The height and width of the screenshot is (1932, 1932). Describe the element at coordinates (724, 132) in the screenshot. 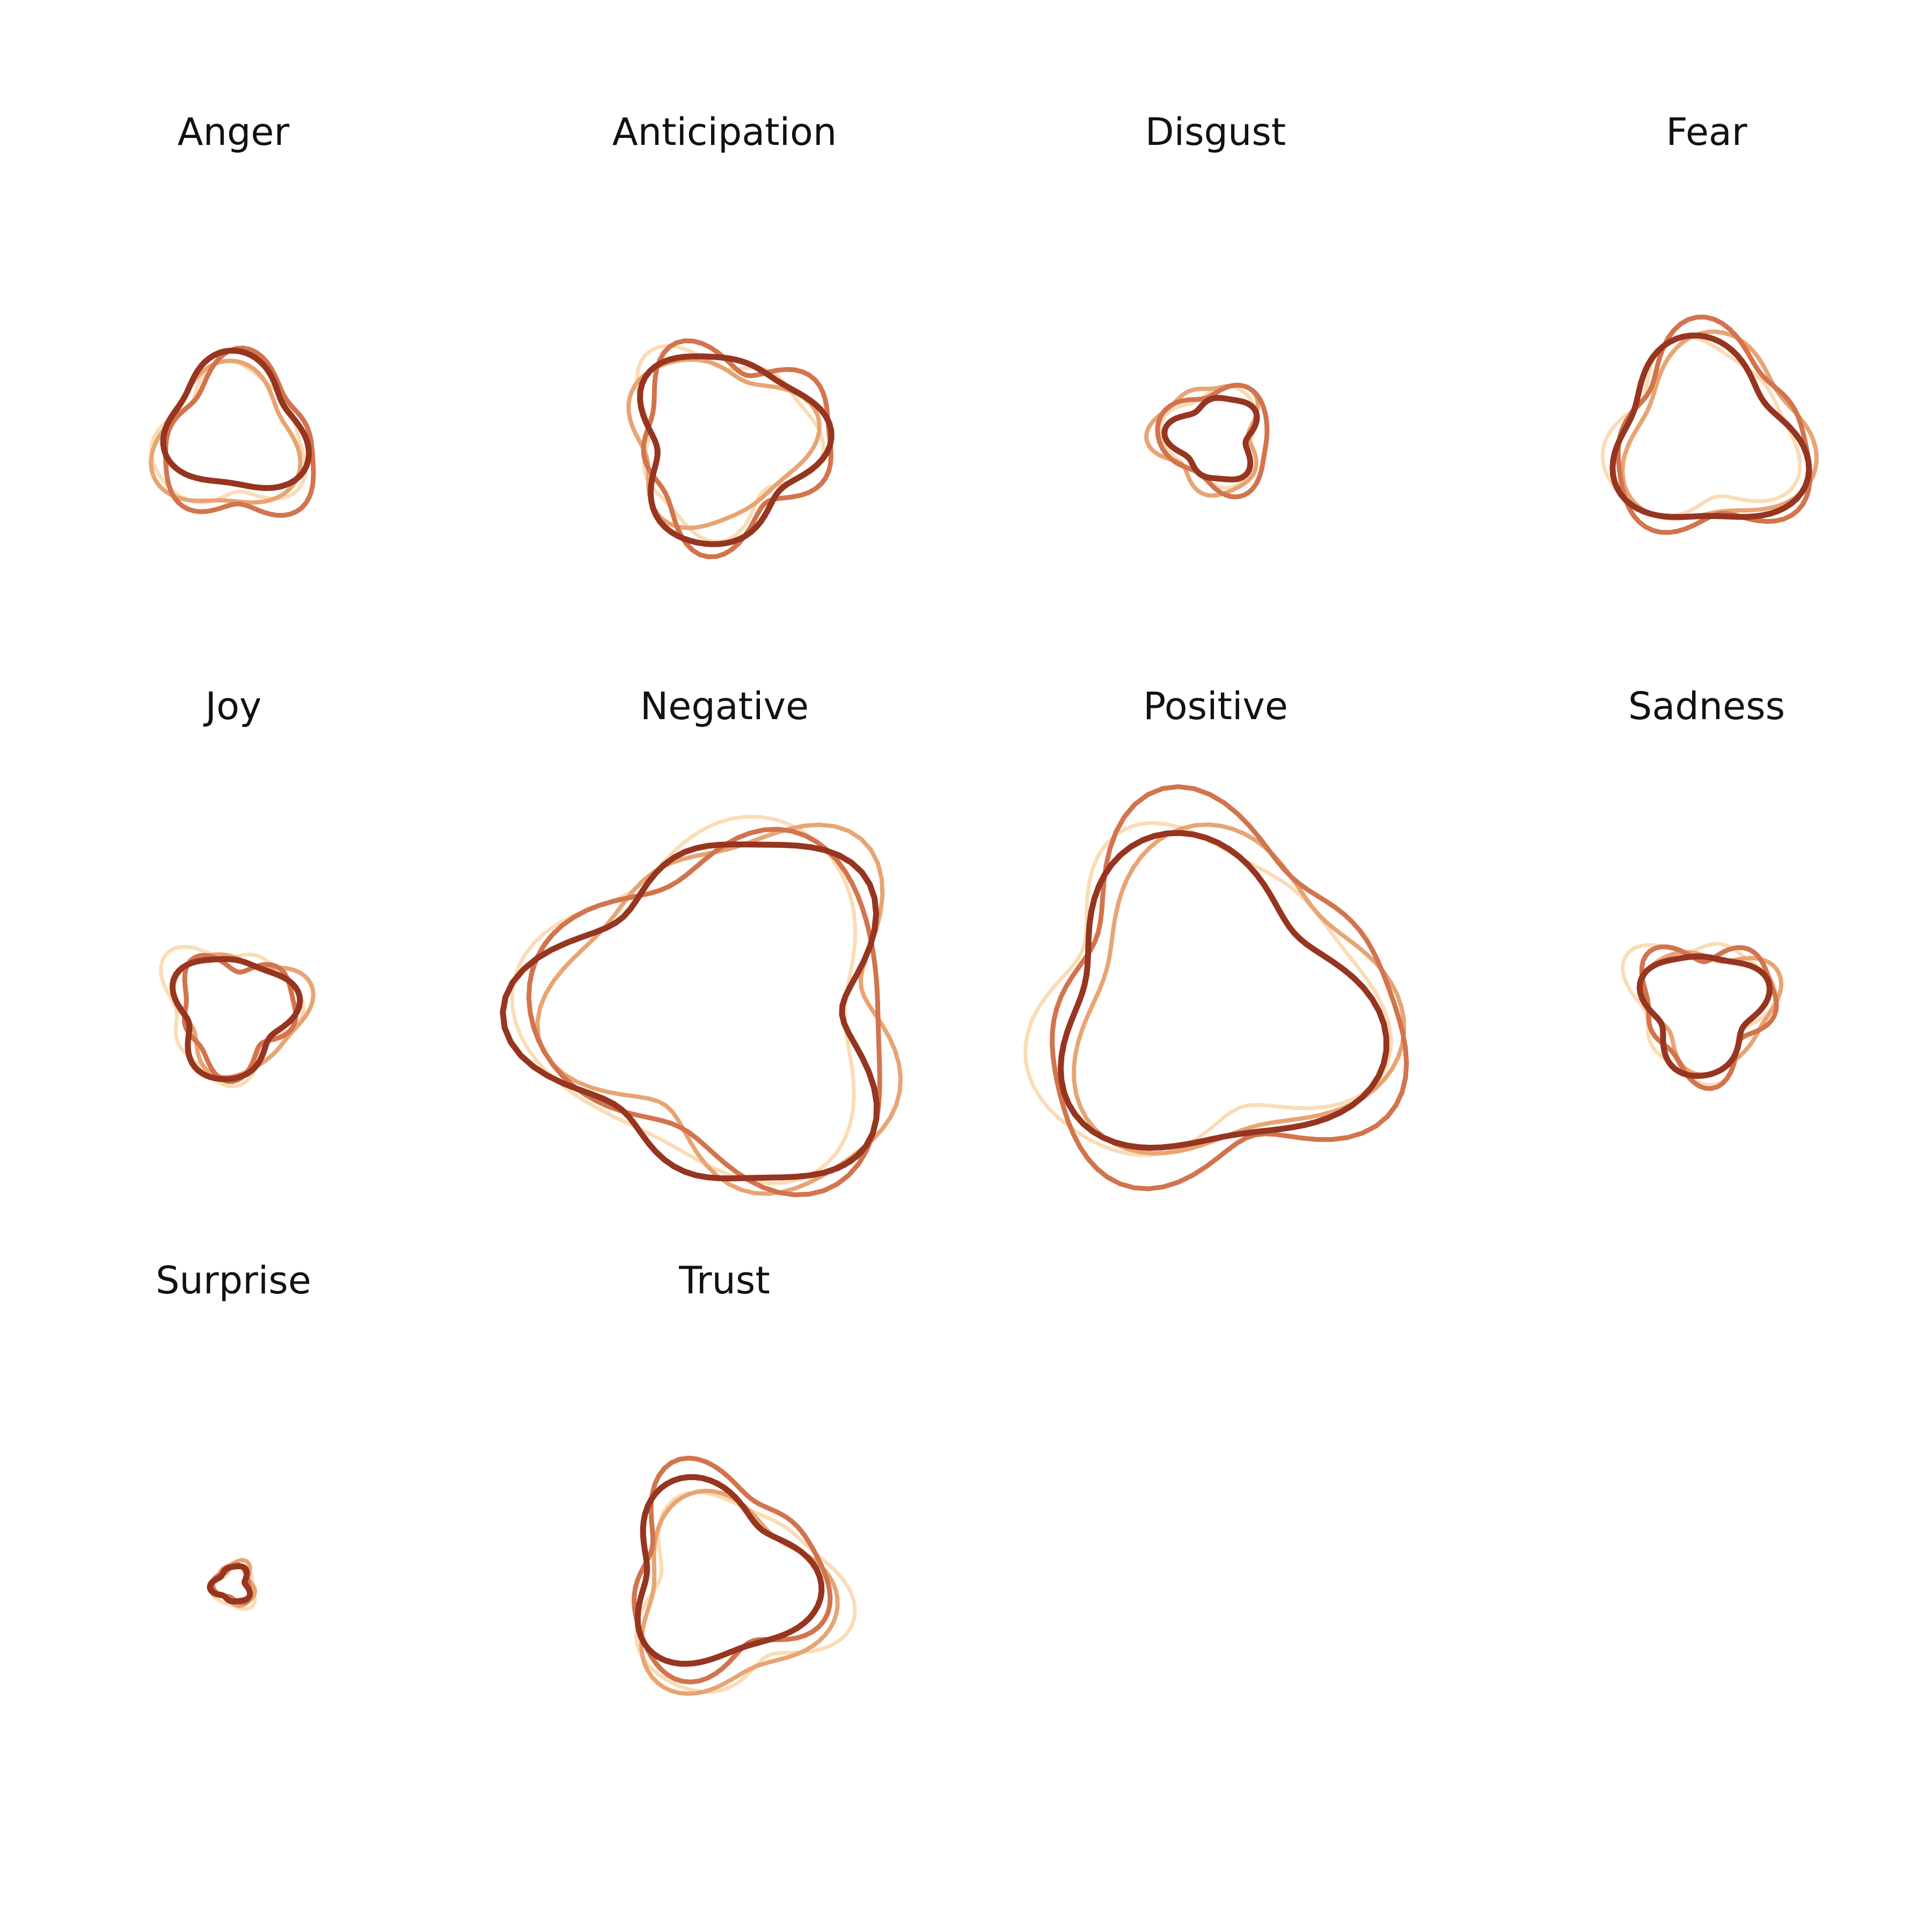

I see `panel-title-anticipation: Anticipation` at that location.